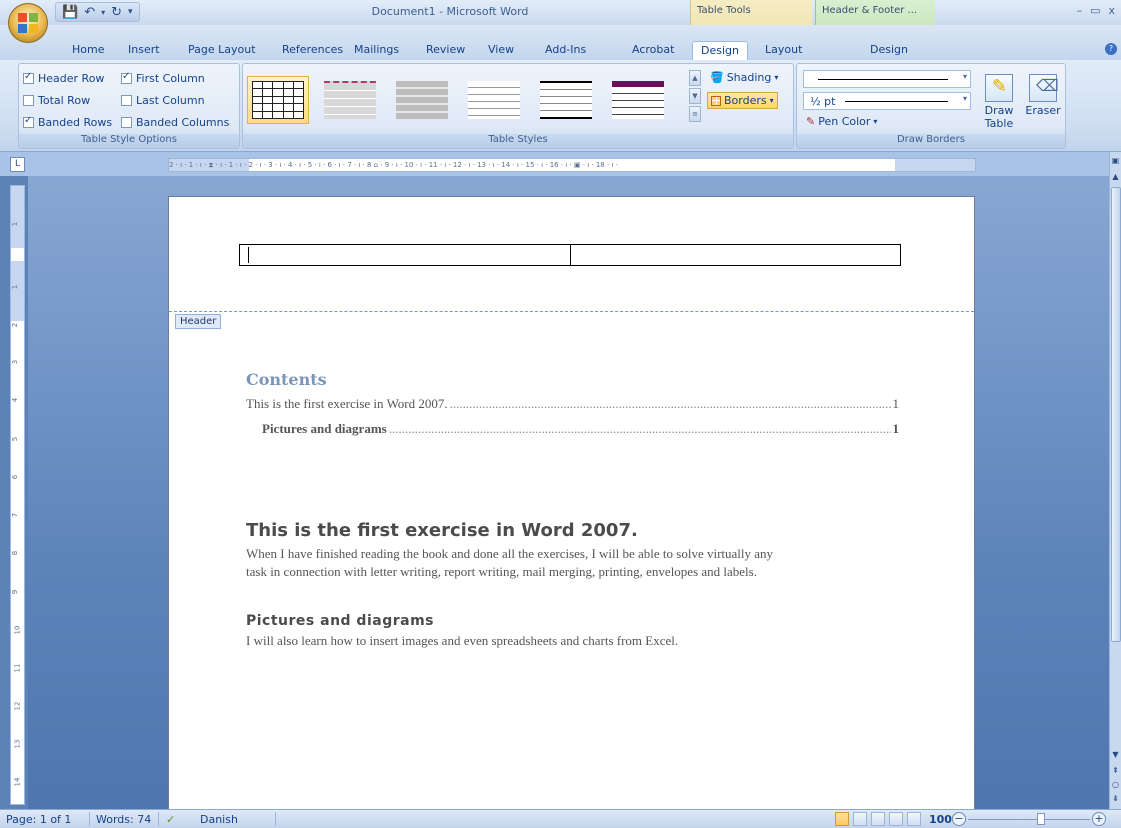 This screenshot has width=1121, height=828. Describe the element at coordinates (742, 100) in the screenshot. I see `borders-button: Borders ▾` at that location.